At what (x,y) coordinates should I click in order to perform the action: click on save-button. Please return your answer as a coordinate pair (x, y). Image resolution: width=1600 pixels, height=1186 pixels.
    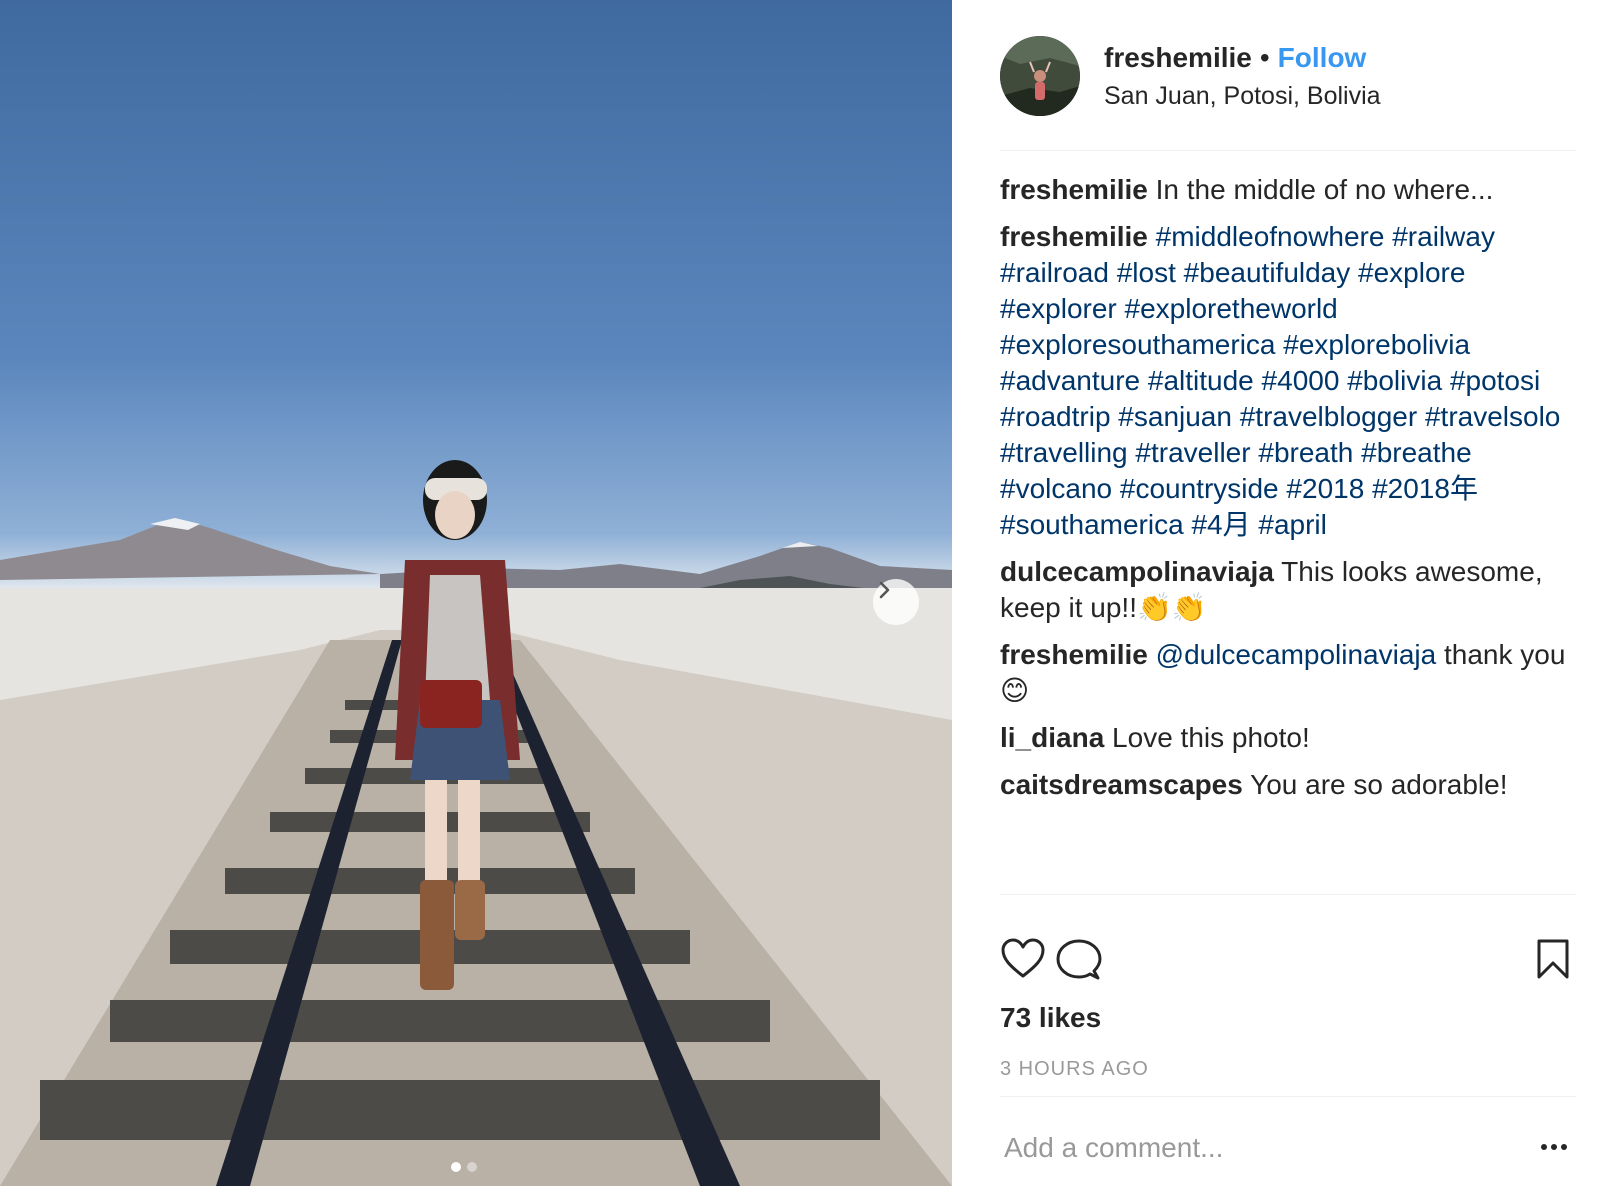
    Looking at the image, I should click on (1553, 961).